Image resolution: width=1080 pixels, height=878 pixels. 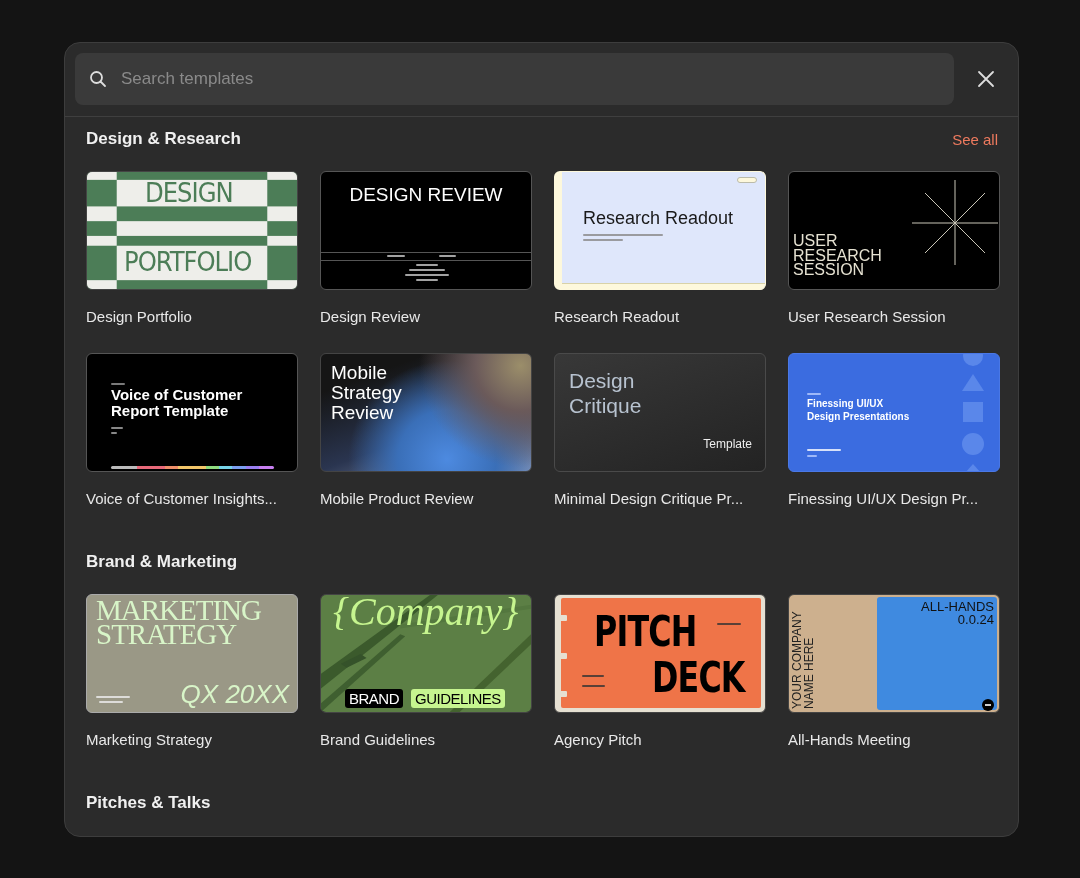 I want to click on slide-title: Research Readout, so click(x=658, y=218).